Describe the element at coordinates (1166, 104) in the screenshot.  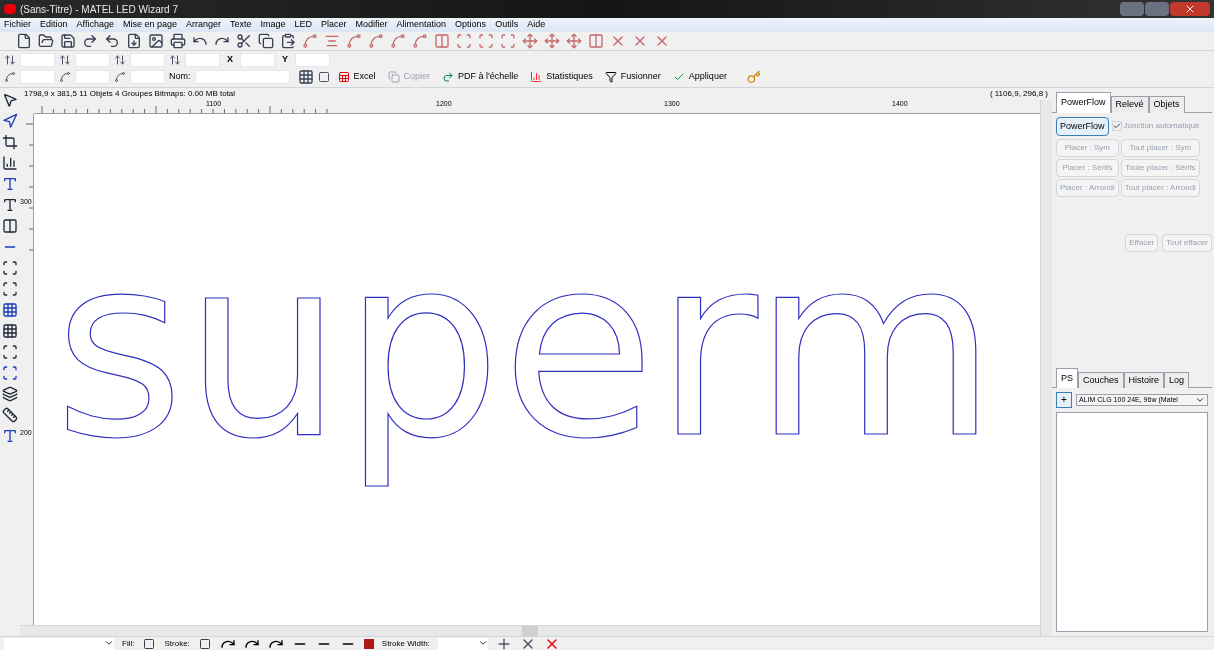
I see `tab: Objets` at that location.